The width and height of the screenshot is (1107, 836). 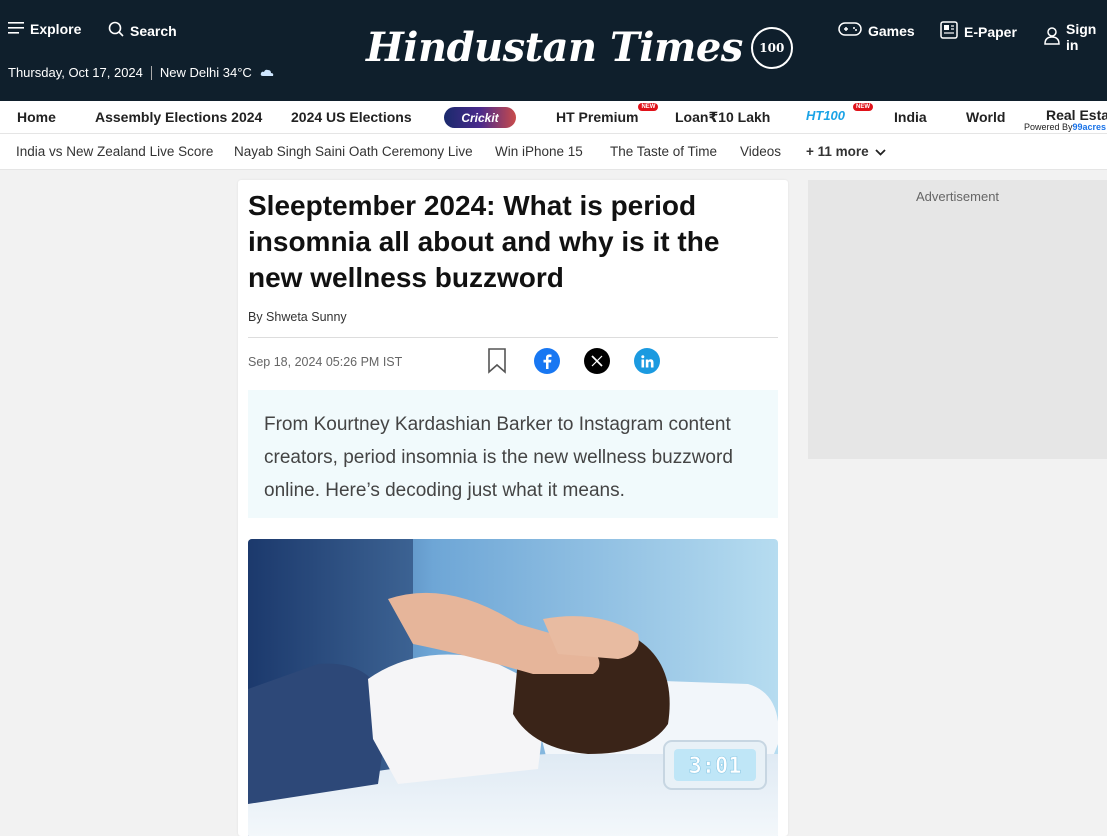 I want to click on nav-item-loan: Loan₹10 Lakh, so click(x=722, y=117).